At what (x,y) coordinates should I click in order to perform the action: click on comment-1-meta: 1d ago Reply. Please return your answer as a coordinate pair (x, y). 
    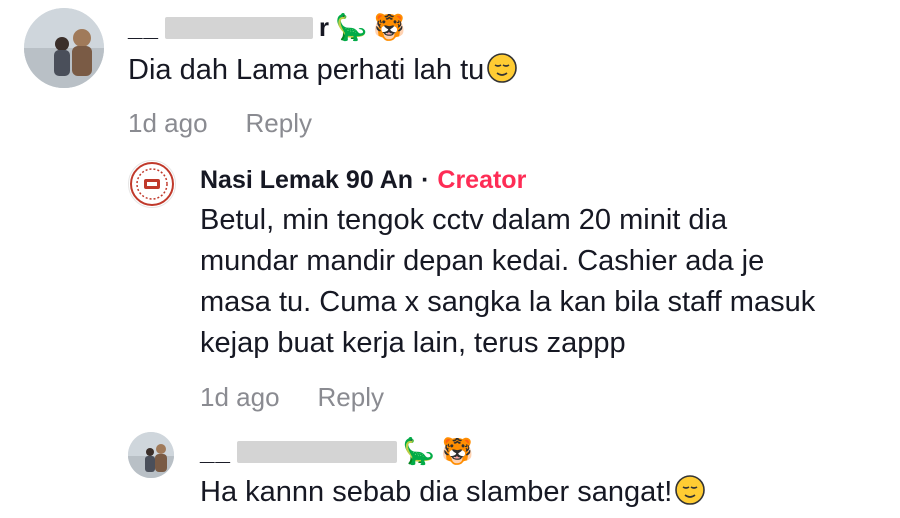
    Looking at the image, I should click on (220, 123).